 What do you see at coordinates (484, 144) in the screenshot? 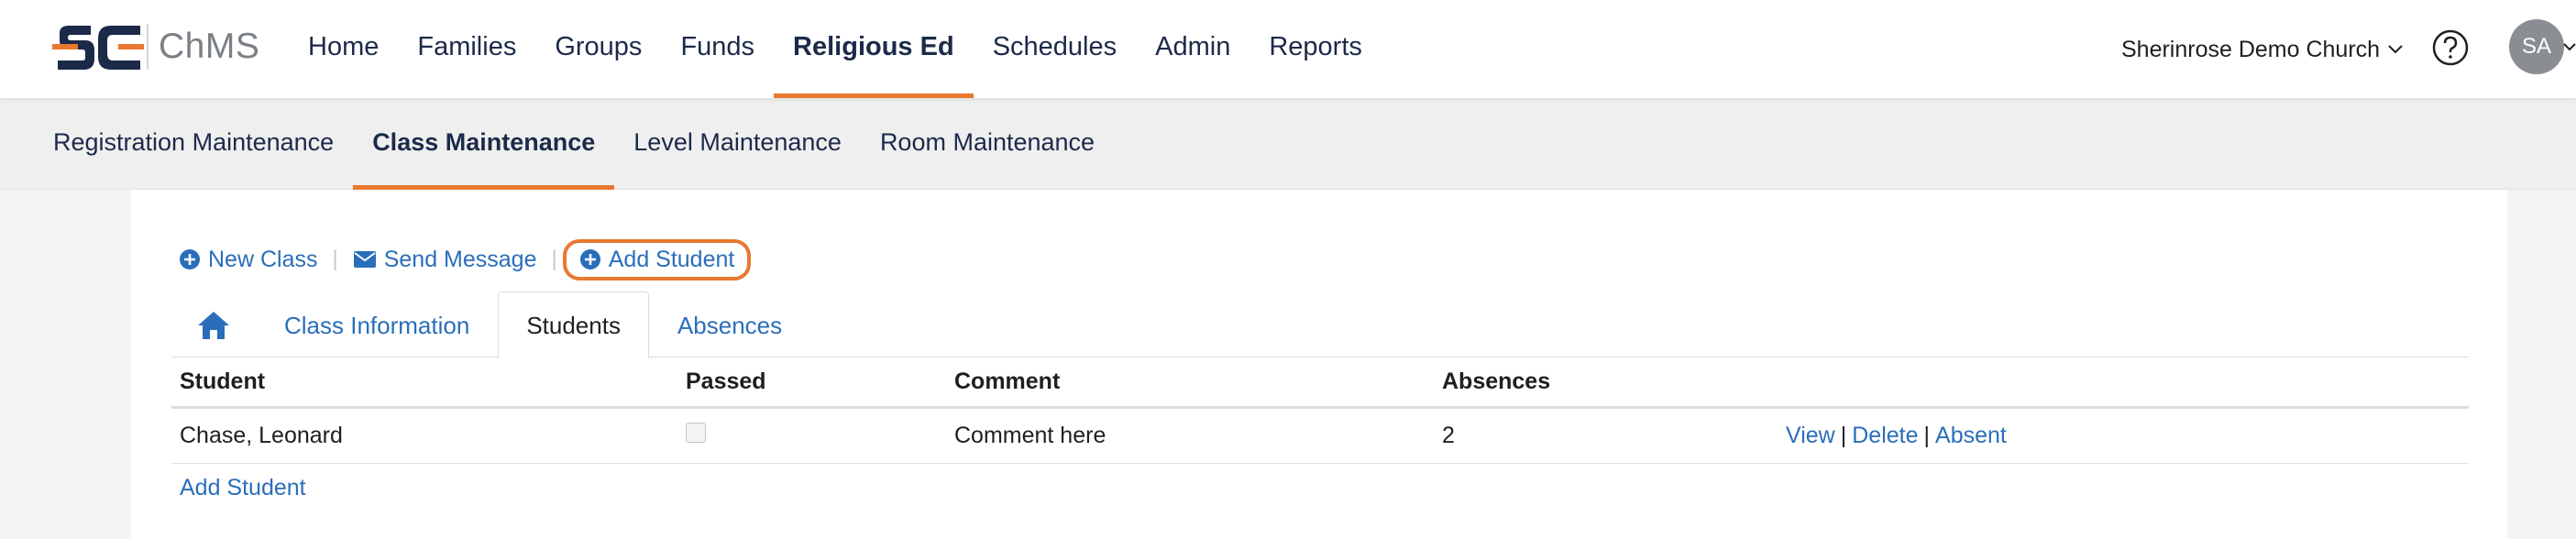
I see `subnav-class-maintenance: Class Maintenance` at bounding box center [484, 144].